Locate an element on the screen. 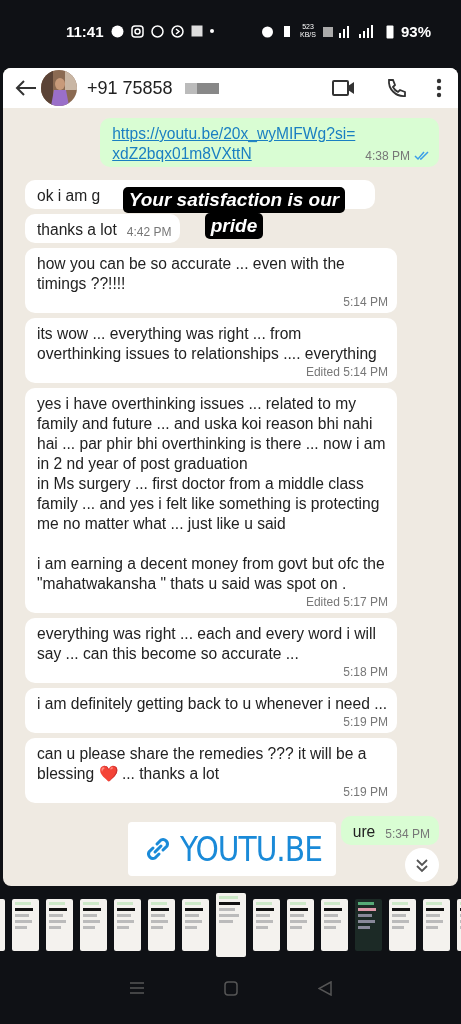 This screenshot has width=461, height=1024. message-text: how you can be so accurate ... even with the timings ??!!!! is located at coordinates (191, 274).